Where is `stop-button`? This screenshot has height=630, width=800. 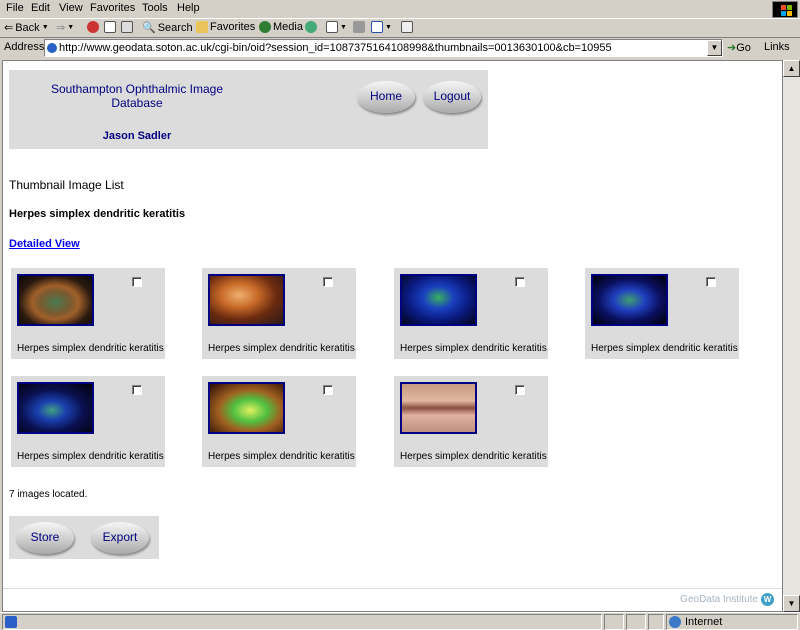
stop-button is located at coordinates (93, 27).